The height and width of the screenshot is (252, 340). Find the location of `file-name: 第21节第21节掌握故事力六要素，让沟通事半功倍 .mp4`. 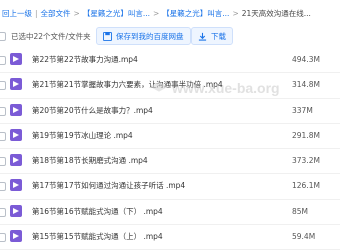

file-name: 第21节第21节掌握故事力六要素，让沟通事半功倍 .mp4 is located at coordinates (127, 85).